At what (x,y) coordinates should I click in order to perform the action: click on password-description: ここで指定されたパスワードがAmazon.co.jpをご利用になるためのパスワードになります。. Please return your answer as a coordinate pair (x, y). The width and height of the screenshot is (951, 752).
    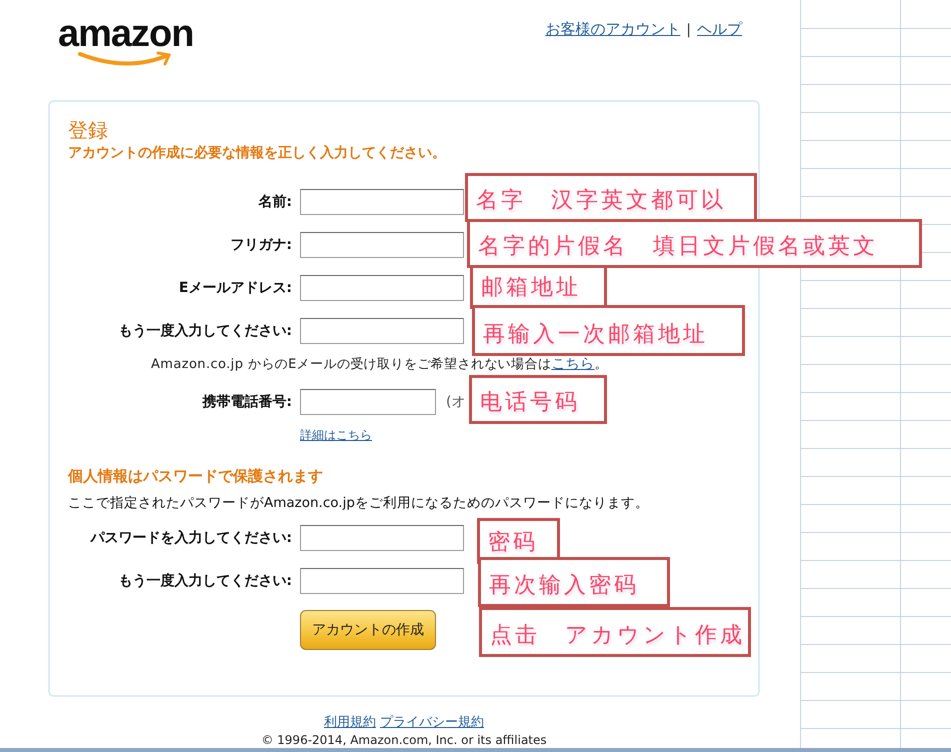
    Looking at the image, I should click on (359, 503).